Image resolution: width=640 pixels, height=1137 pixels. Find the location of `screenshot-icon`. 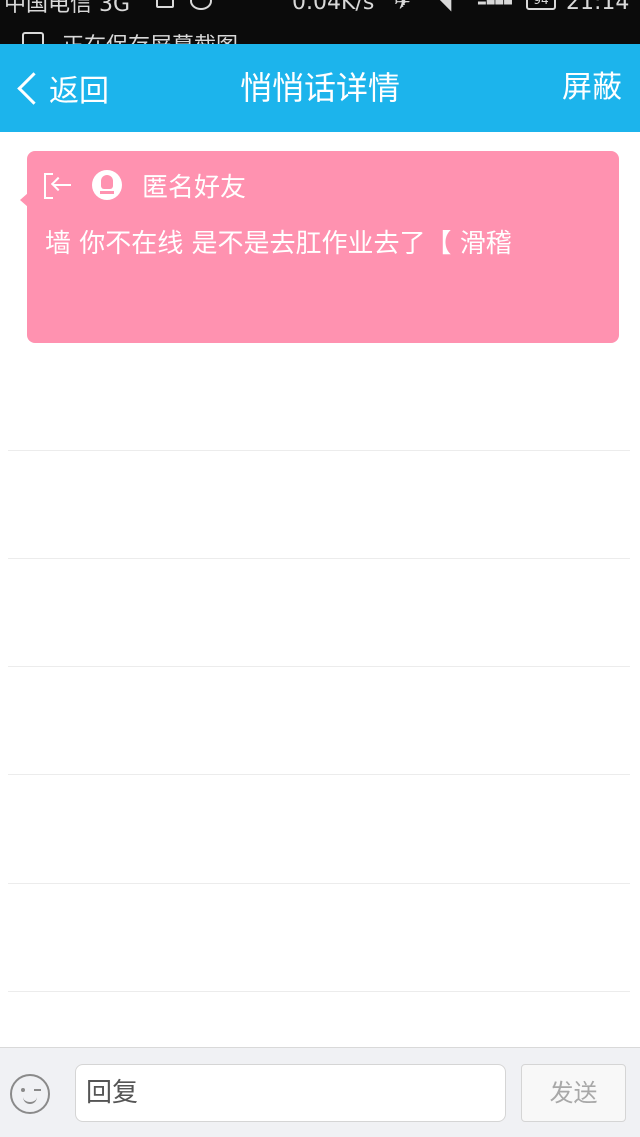

screenshot-icon is located at coordinates (33, 38).